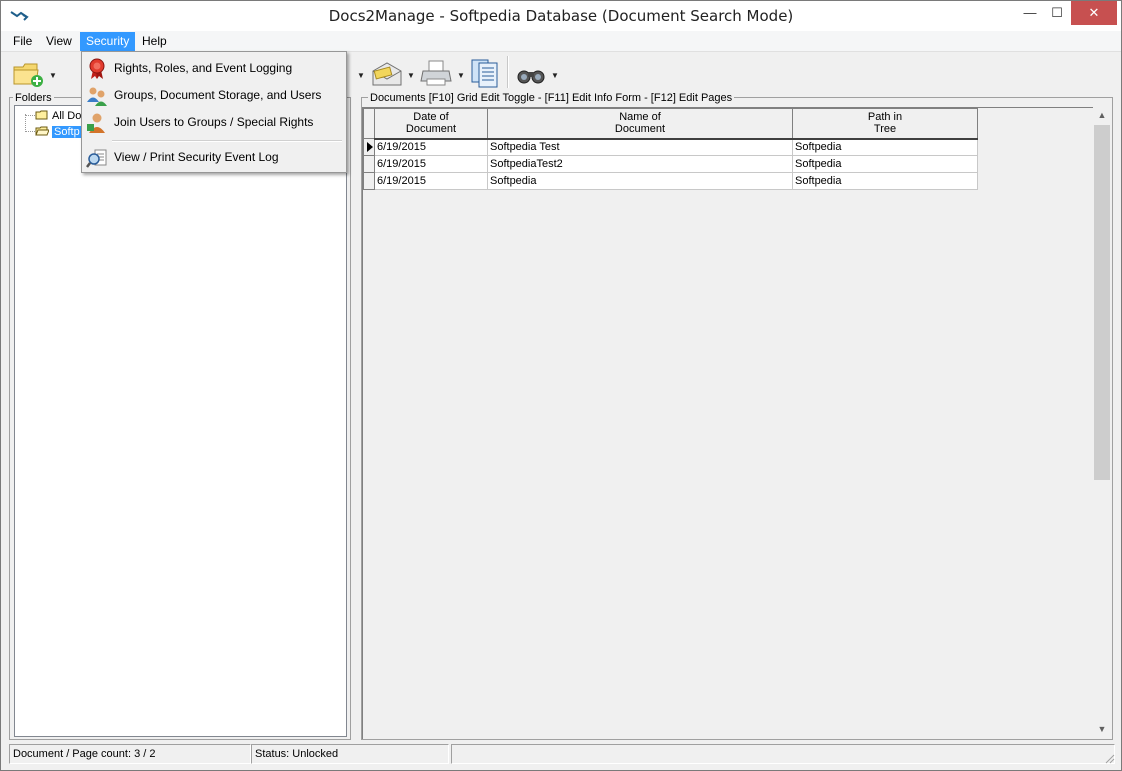  I want to click on toolbar-separator, so click(508, 72).